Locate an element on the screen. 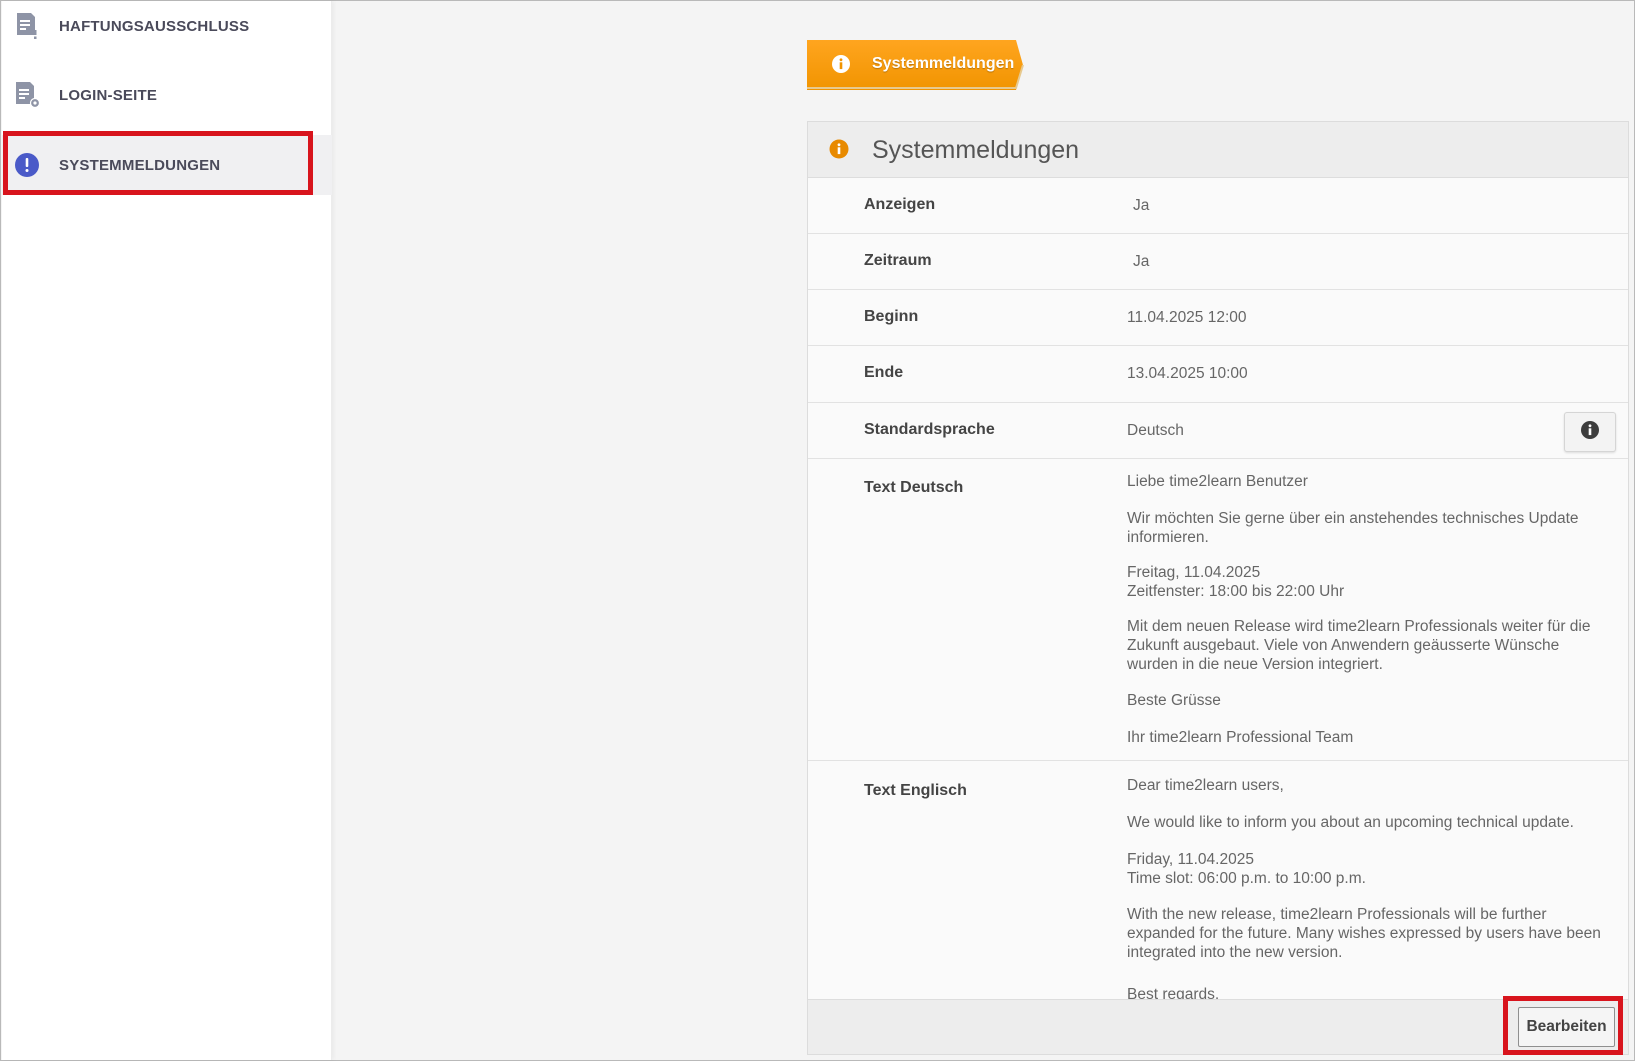 Image resolution: width=1635 pixels, height=1061 pixels. exclamation-circle-icon is located at coordinates (27, 165).